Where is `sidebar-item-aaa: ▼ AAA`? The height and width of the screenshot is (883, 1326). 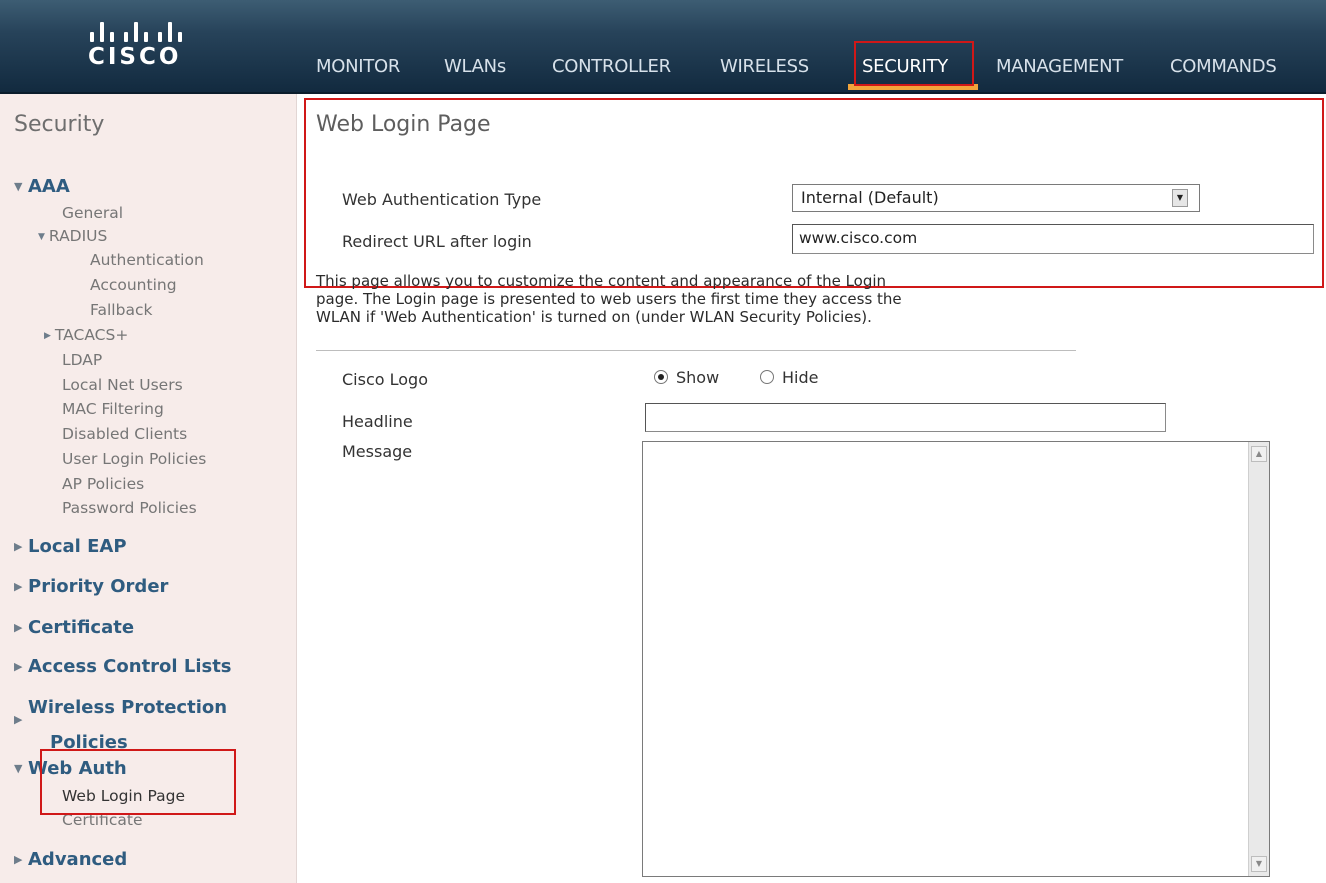
sidebar-item-aaa: ▼ AAA is located at coordinates (42, 186).